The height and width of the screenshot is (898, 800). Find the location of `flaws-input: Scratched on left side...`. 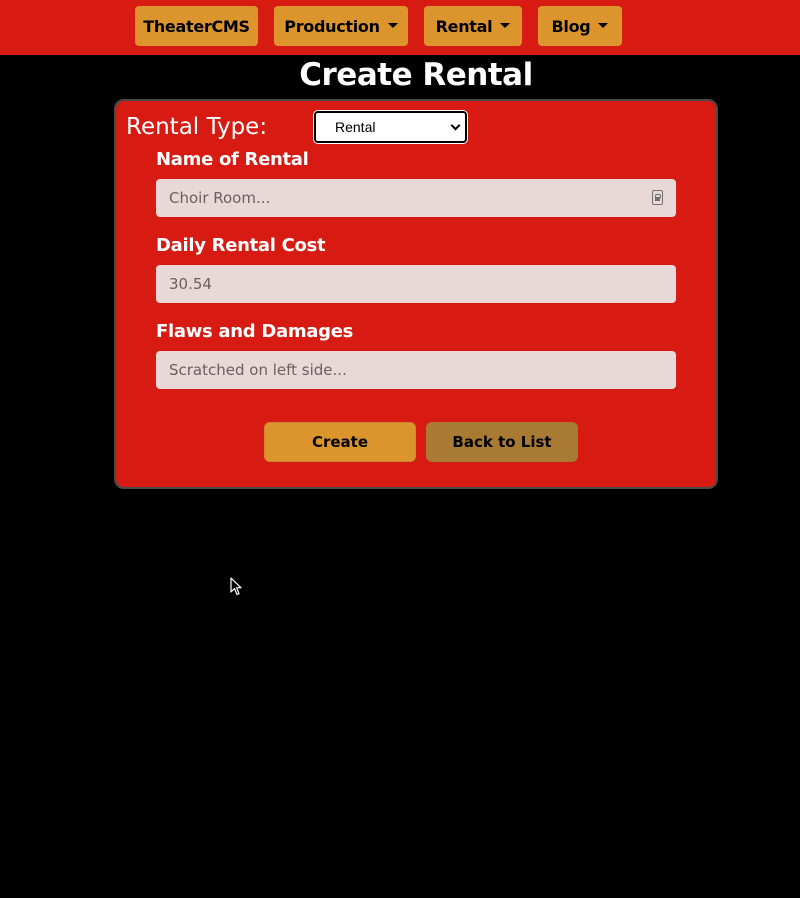

flaws-input: Scratched on left side... is located at coordinates (416, 370).